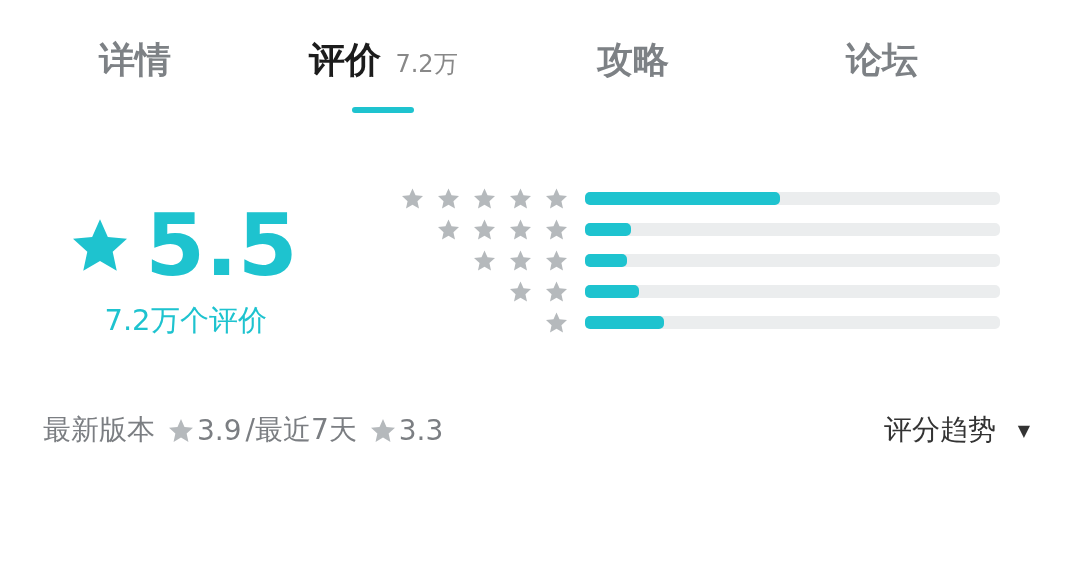 The image size is (1080, 575). What do you see at coordinates (219, 430) in the screenshot?
I see `latest-version-score: 3.9` at bounding box center [219, 430].